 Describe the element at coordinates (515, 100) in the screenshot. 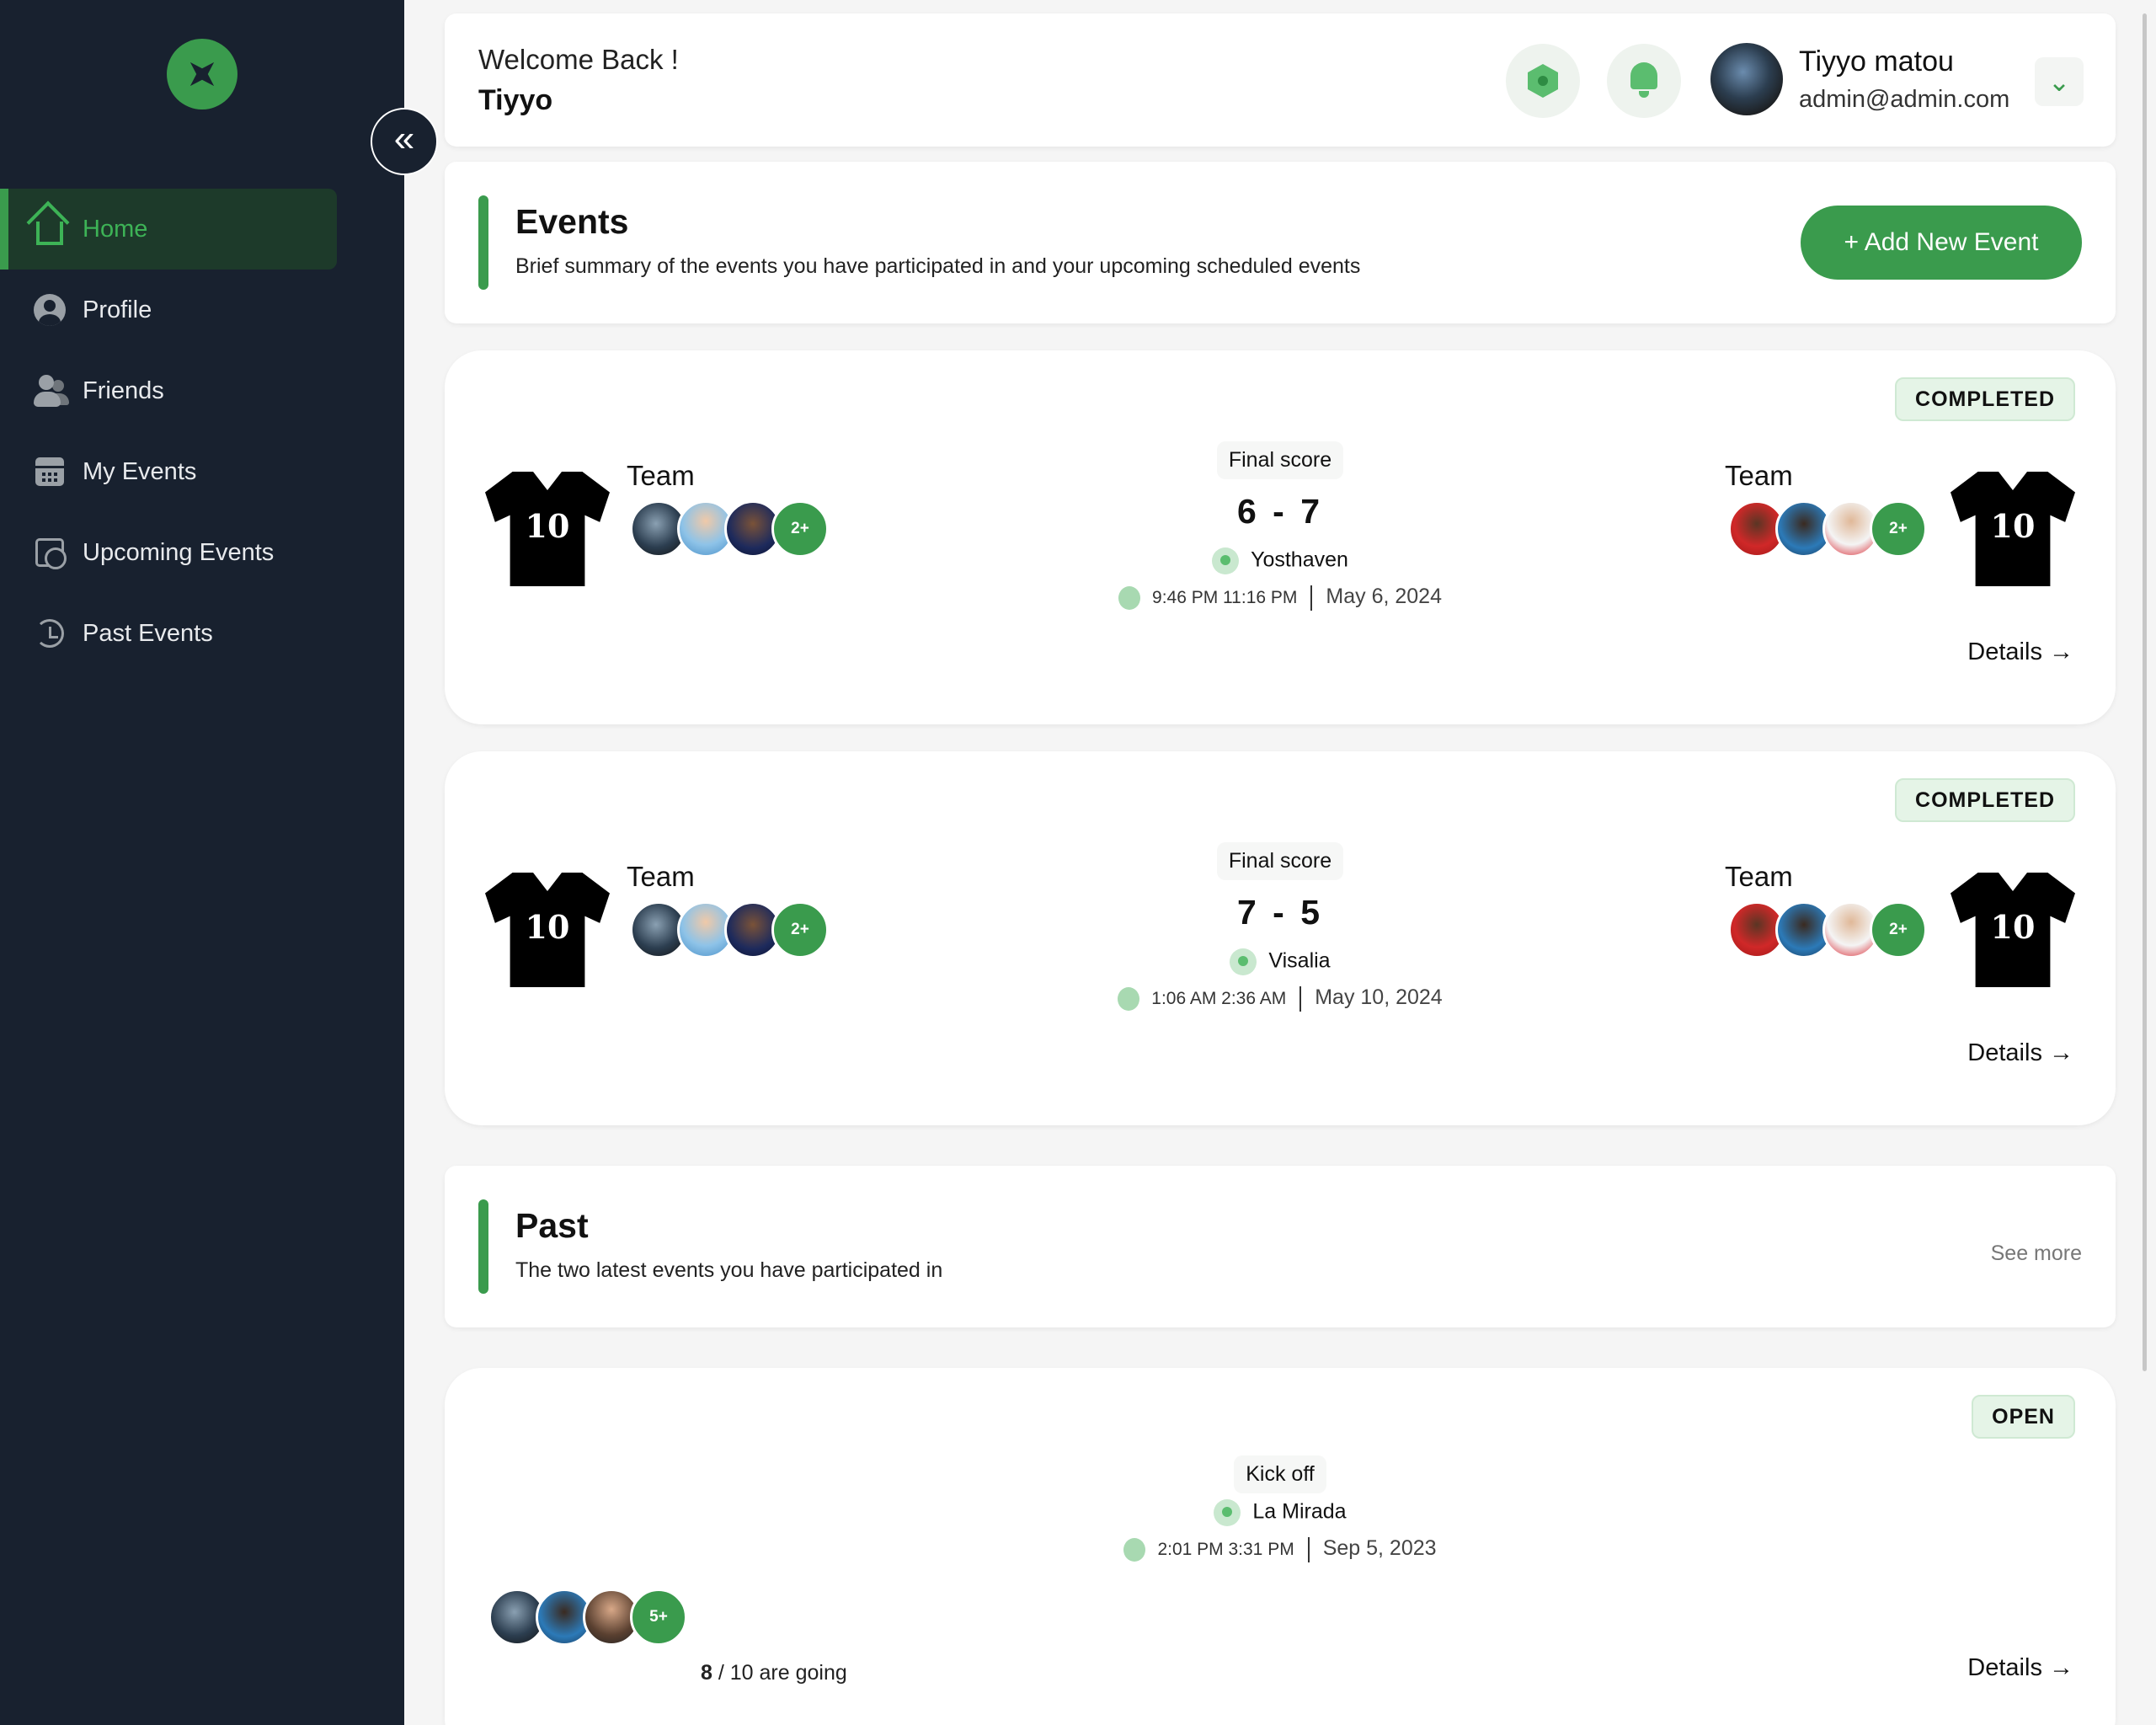

I see `welcome-name: Tiyyo` at that location.